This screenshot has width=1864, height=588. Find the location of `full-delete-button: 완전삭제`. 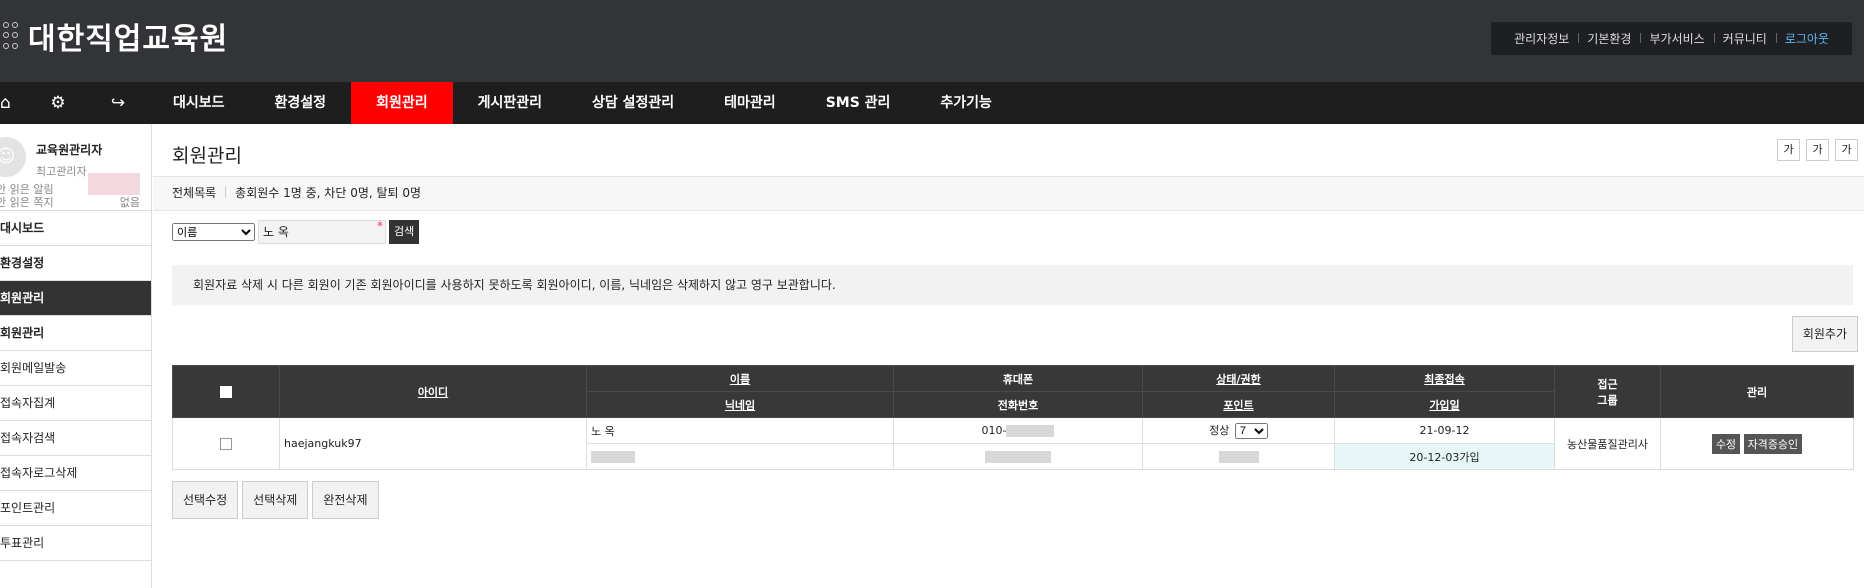

full-delete-button: 완전삭제 is located at coordinates (345, 500).